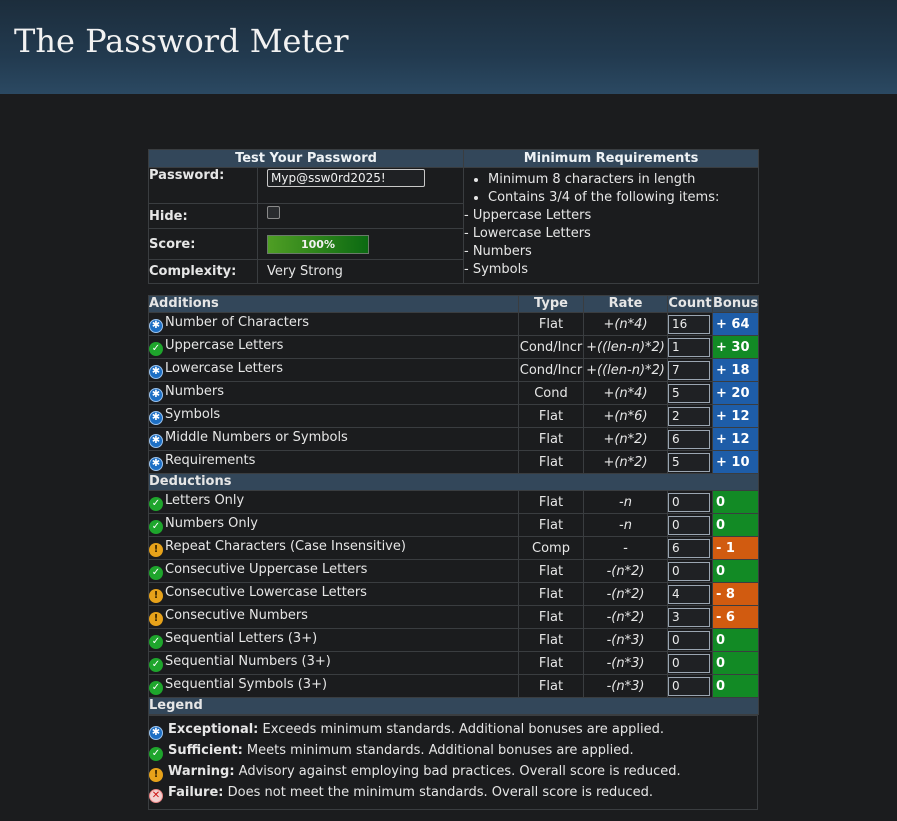  I want to click on row-label: Sequential Symbols (3+), so click(246, 684).